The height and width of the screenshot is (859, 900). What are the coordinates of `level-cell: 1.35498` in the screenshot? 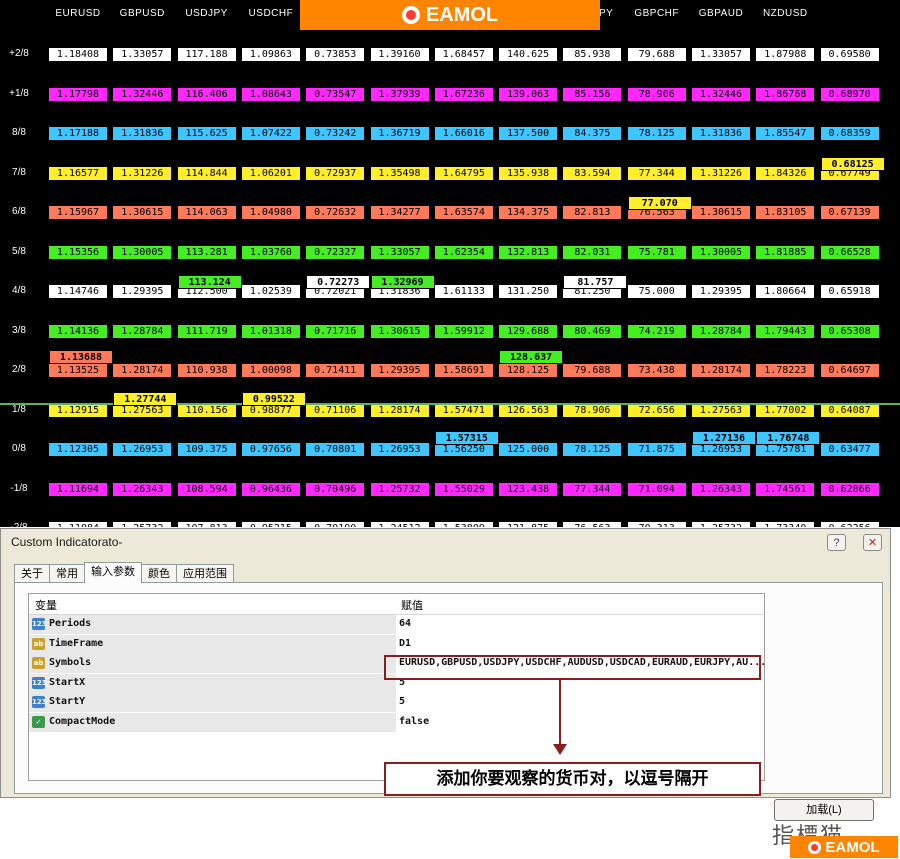 It's located at (399, 173).